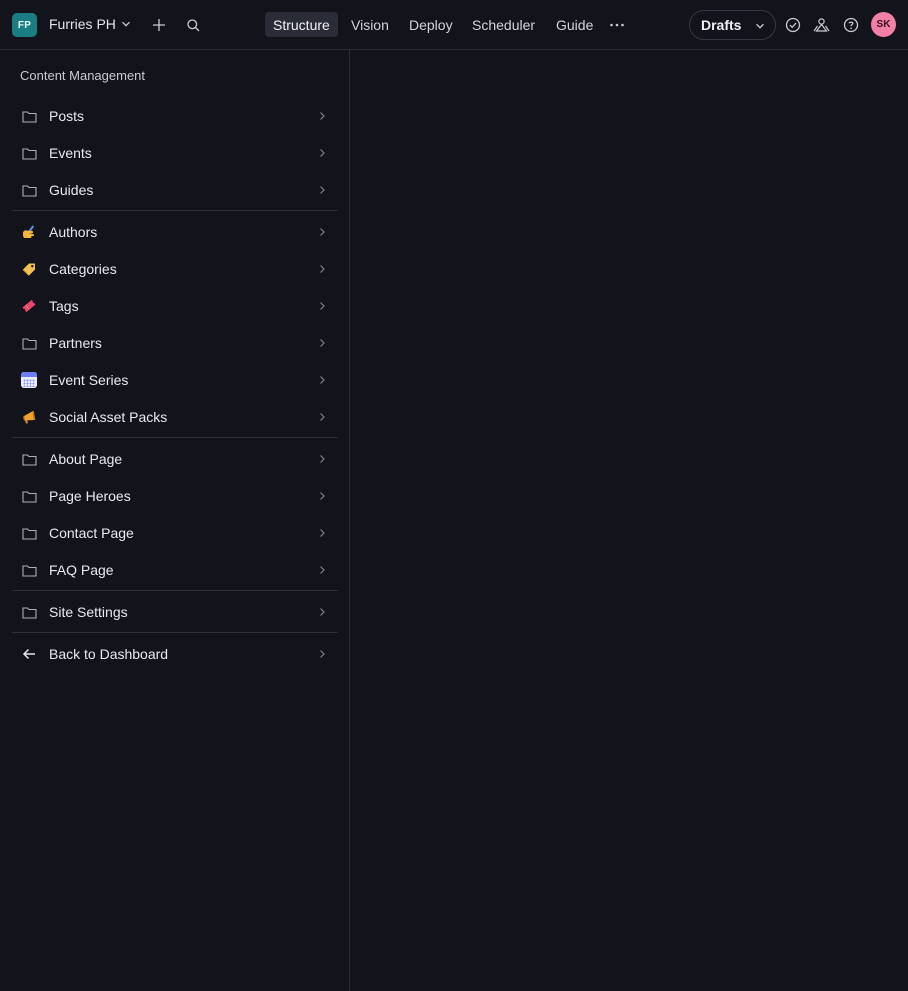 Image resolution: width=908 pixels, height=991 pixels. Describe the element at coordinates (83, 269) in the screenshot. I see `sidebar-item-label: Categories` at that location.